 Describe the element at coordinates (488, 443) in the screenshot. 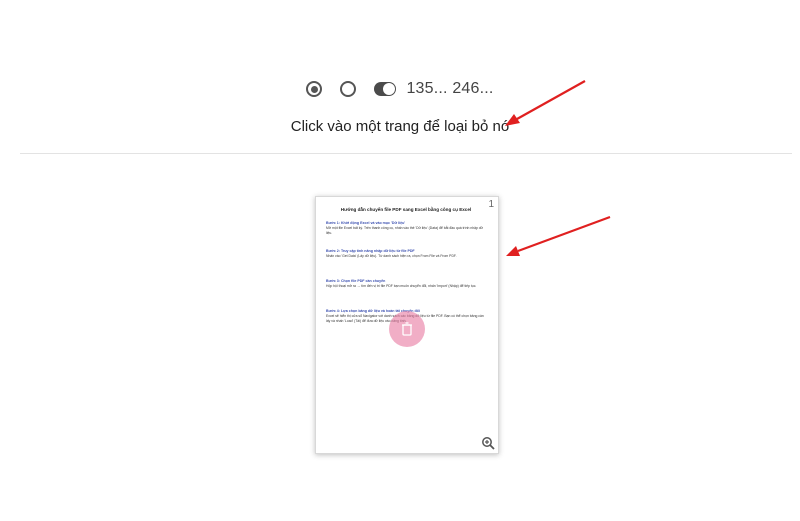

I see `zoom-in-icon` at that location.